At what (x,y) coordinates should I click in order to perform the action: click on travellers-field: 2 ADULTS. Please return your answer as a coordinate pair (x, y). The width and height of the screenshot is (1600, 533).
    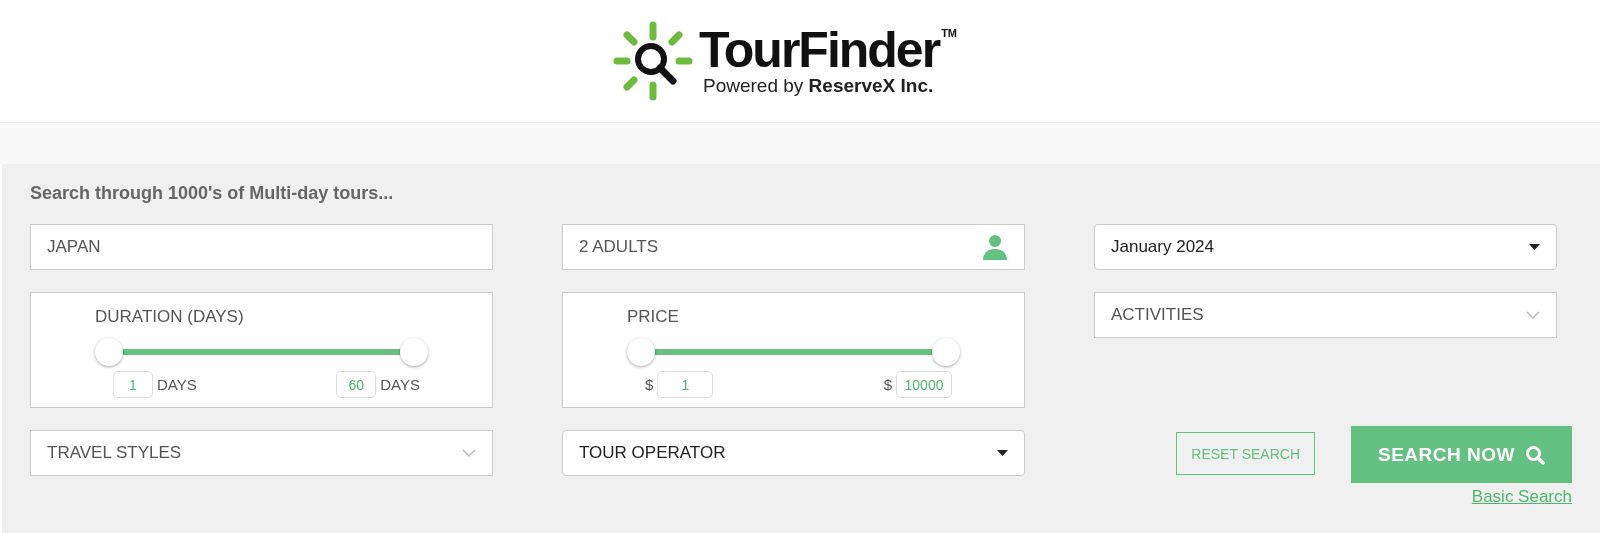
    Looking at the image, I should click on (793, 247).